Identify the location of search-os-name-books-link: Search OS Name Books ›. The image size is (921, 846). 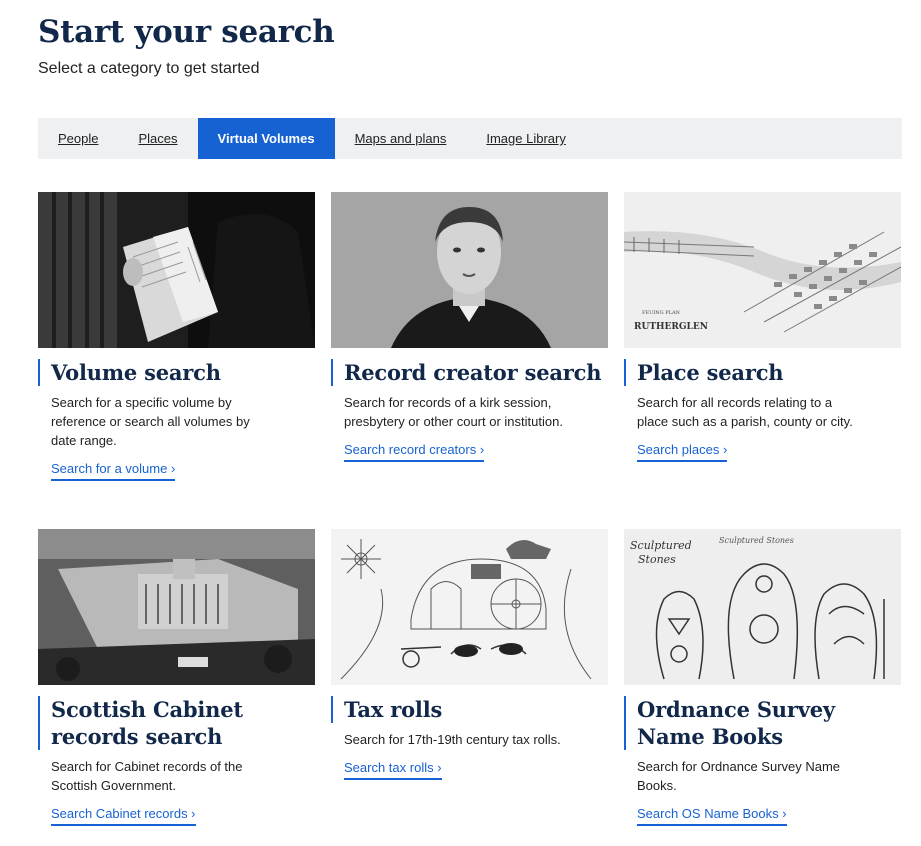
(712, 816).